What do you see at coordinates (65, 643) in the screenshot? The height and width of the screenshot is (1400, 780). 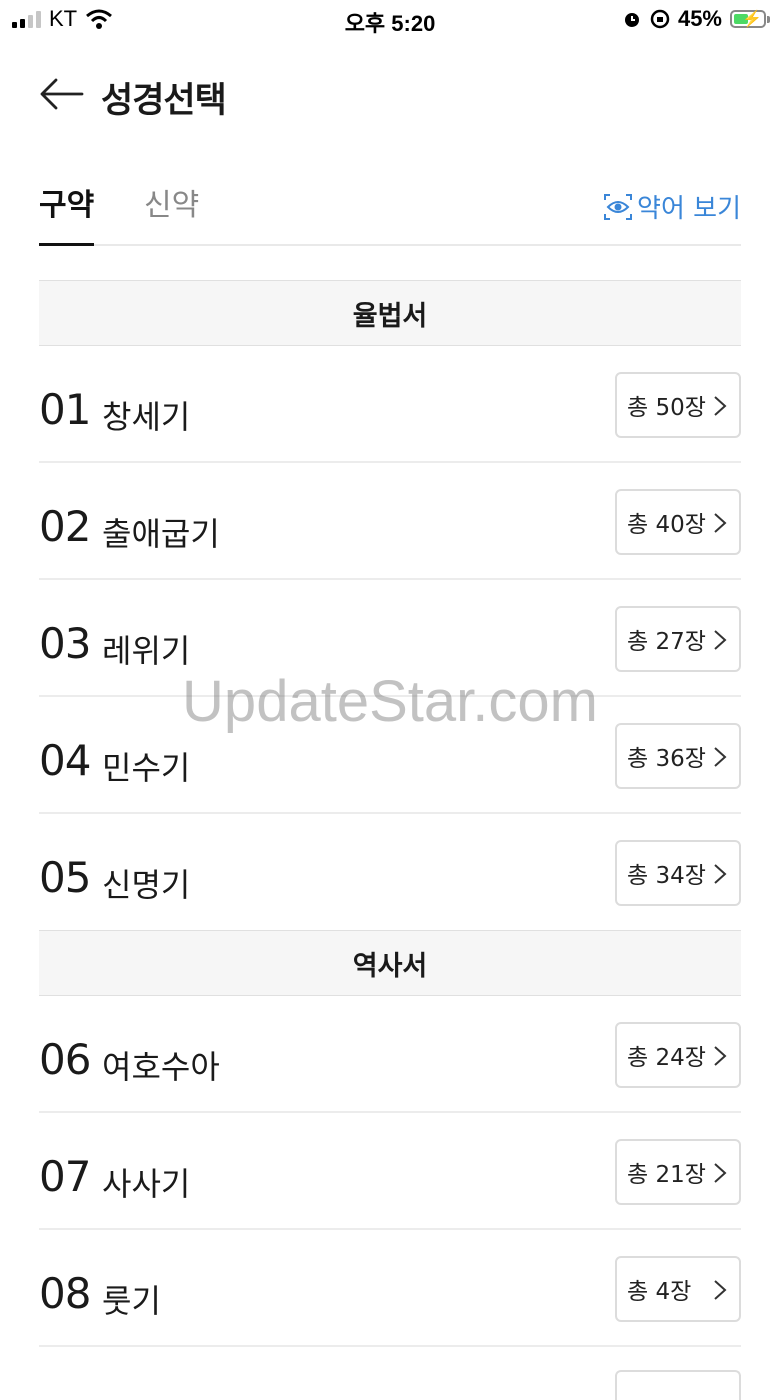 I see `book-number: 03` at bounding box center [65, 643].